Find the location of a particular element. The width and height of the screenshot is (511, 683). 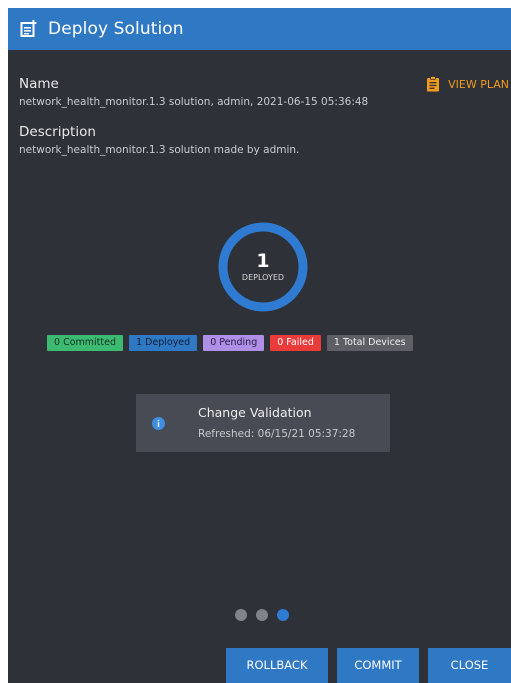

step-pager is located at coordinates (262, 615).